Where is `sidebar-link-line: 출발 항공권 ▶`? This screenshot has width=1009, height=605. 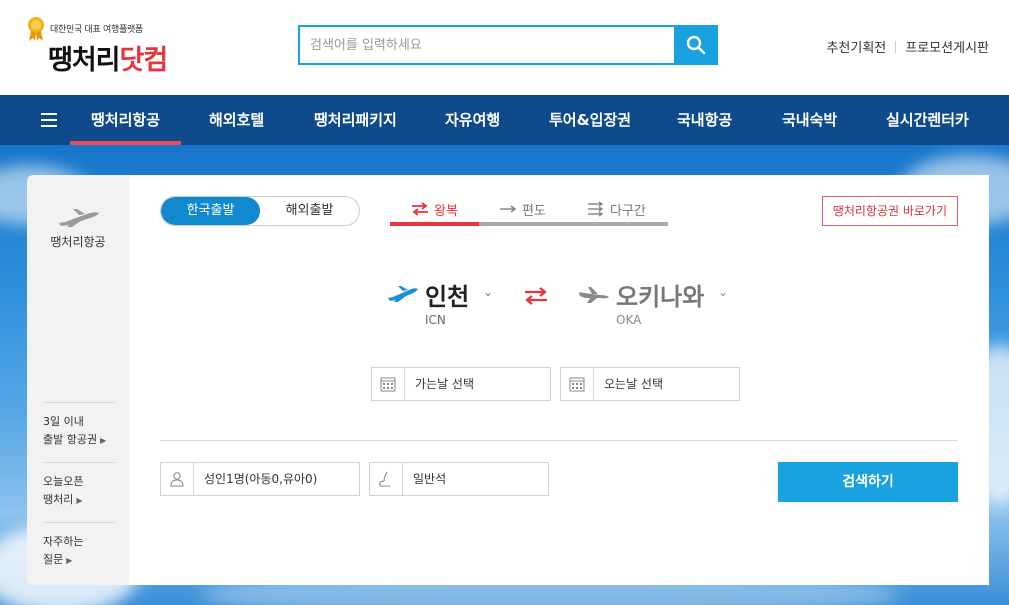 sidebar-link-line: 출발 항공권 ▶ is located at coordinates (79, 440).